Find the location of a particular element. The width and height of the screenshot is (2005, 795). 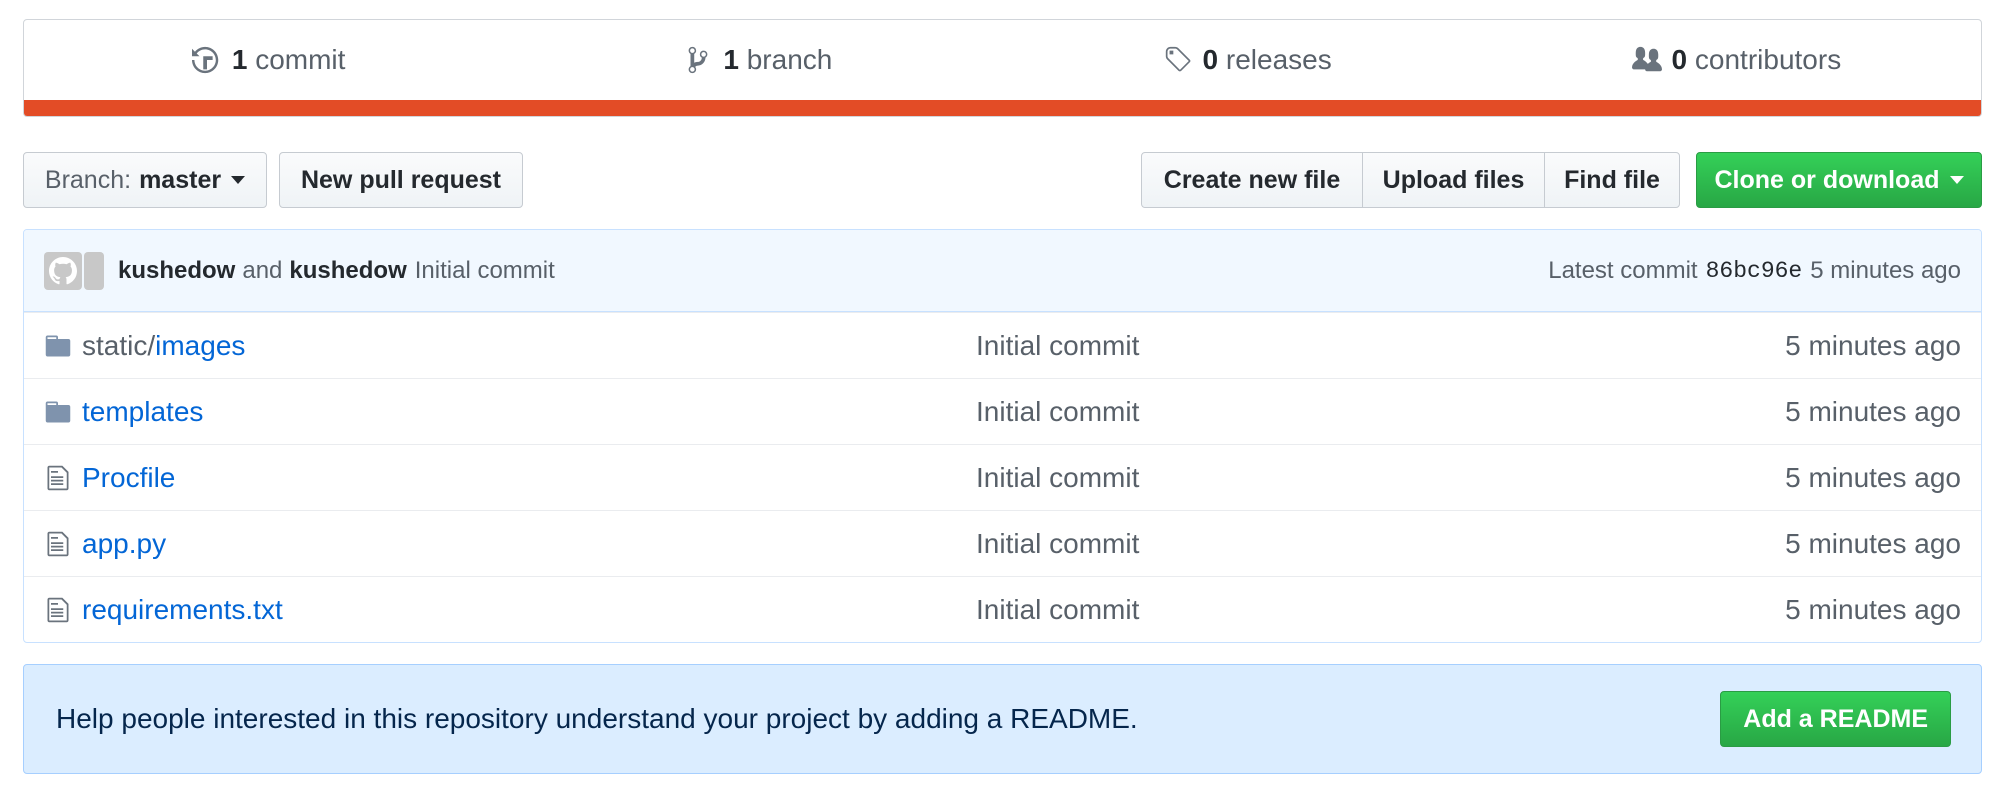

upload-files-button: Upload files is located at coordinates (1453, 180).